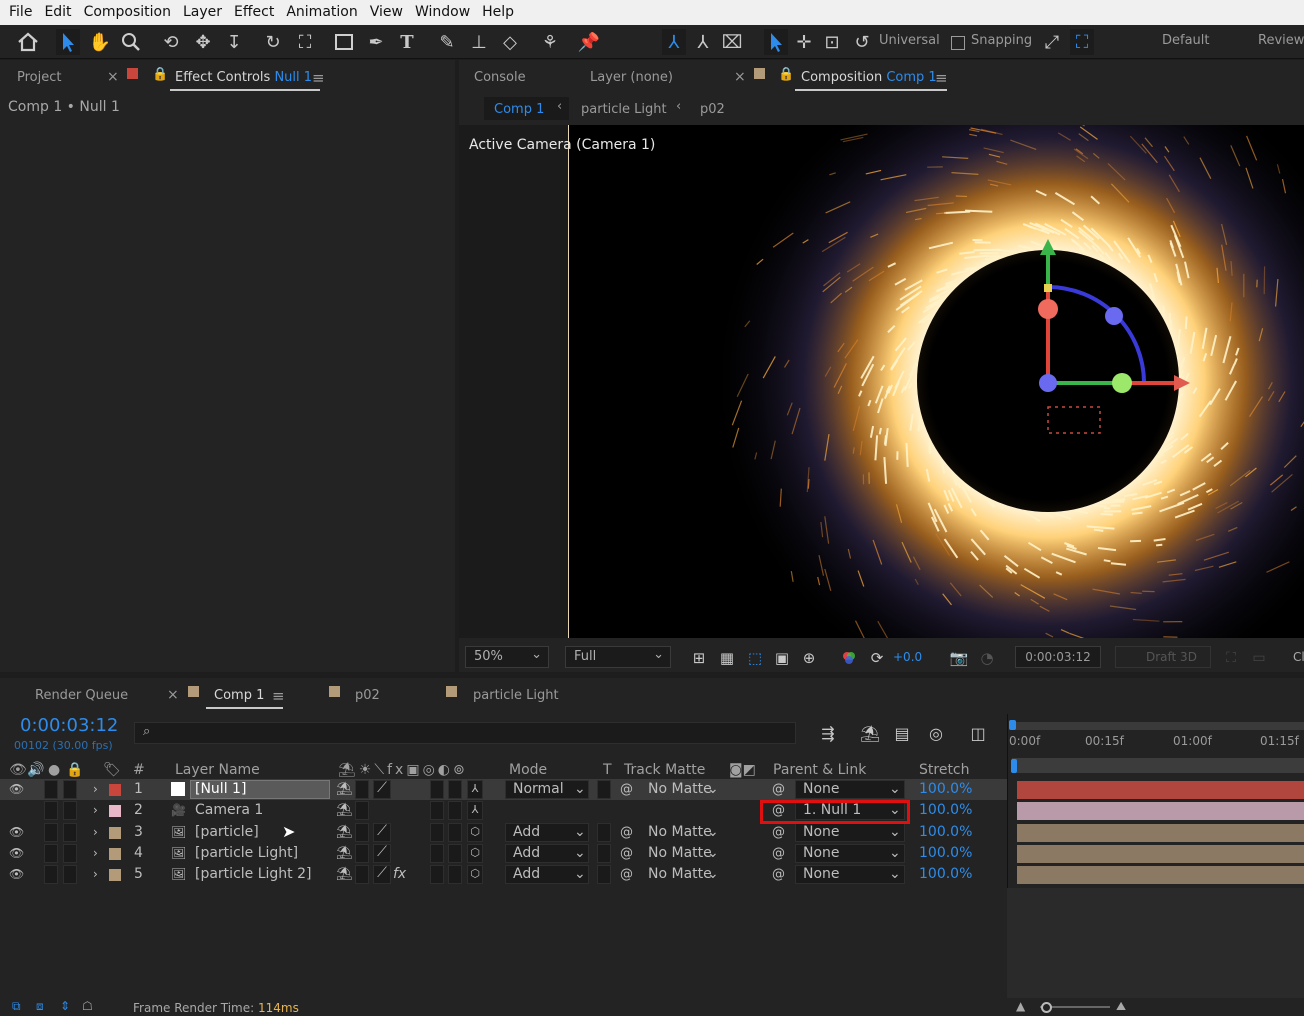 The image size is (1304, 1016). Describe the element at coordinates (20, 12) in the screenshot. I see `menu-file: File` at that location.